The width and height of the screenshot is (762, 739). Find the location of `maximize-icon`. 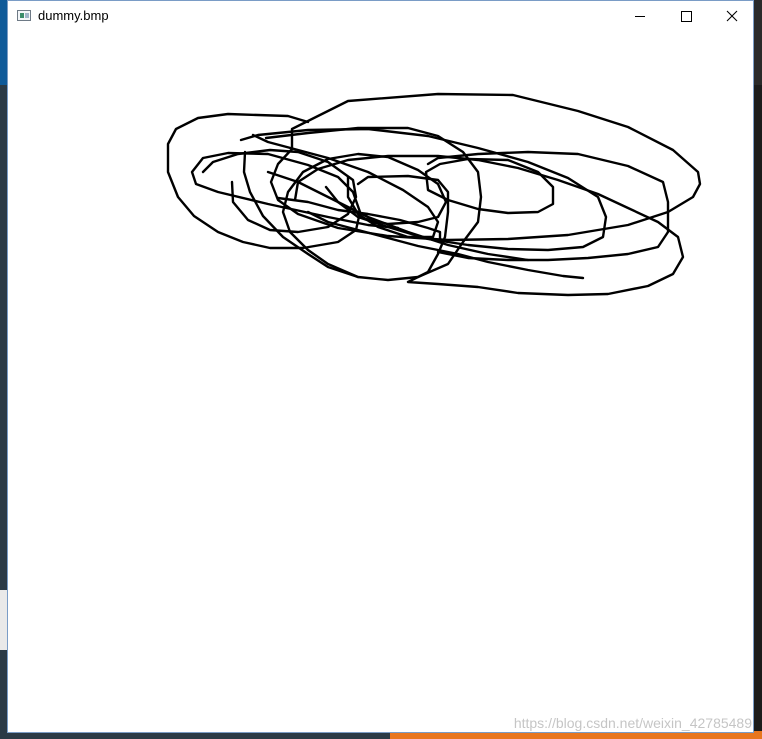

maximize-icon is located at coordinates (686, 16).